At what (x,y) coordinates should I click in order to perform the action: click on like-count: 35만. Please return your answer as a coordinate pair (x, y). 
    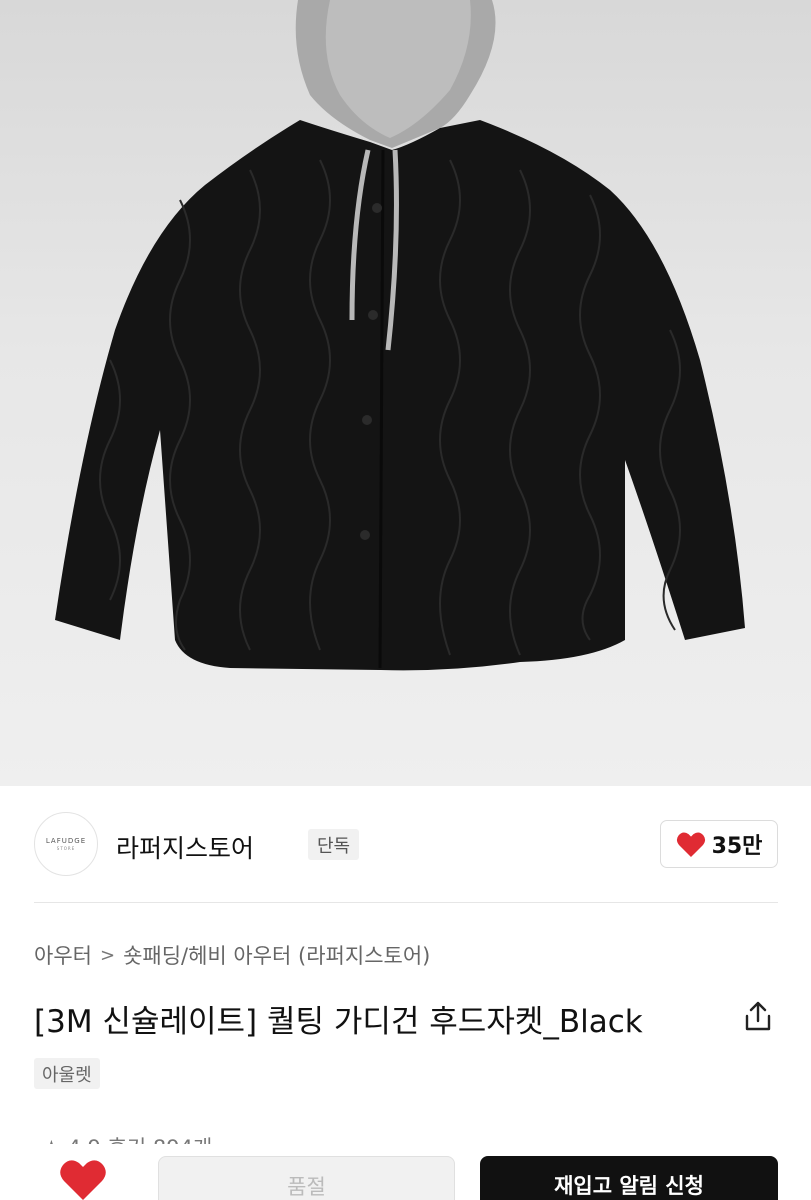
    Looking at the image, I should click on (737, 846).